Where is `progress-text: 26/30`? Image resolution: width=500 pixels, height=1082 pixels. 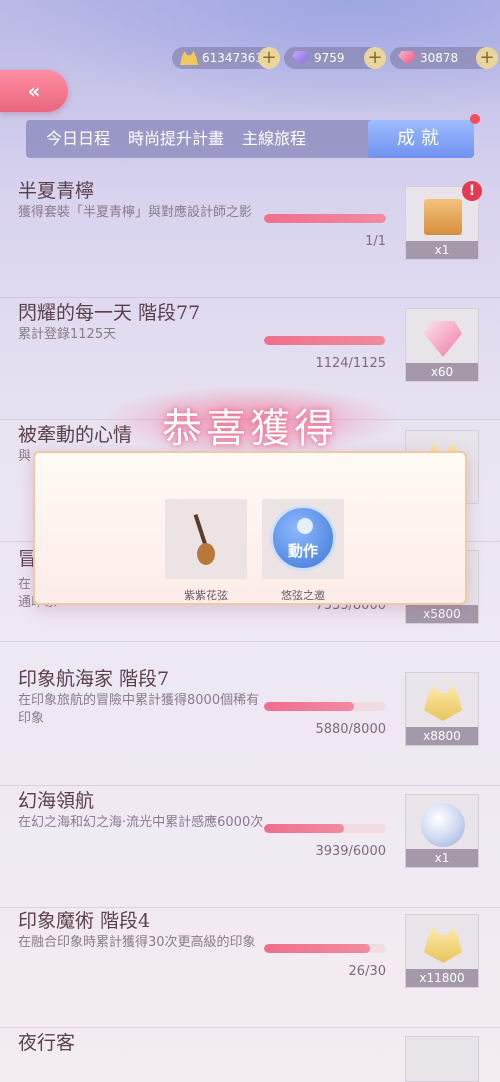 progress-text: 26/30 is located at coordinates (367, 971).